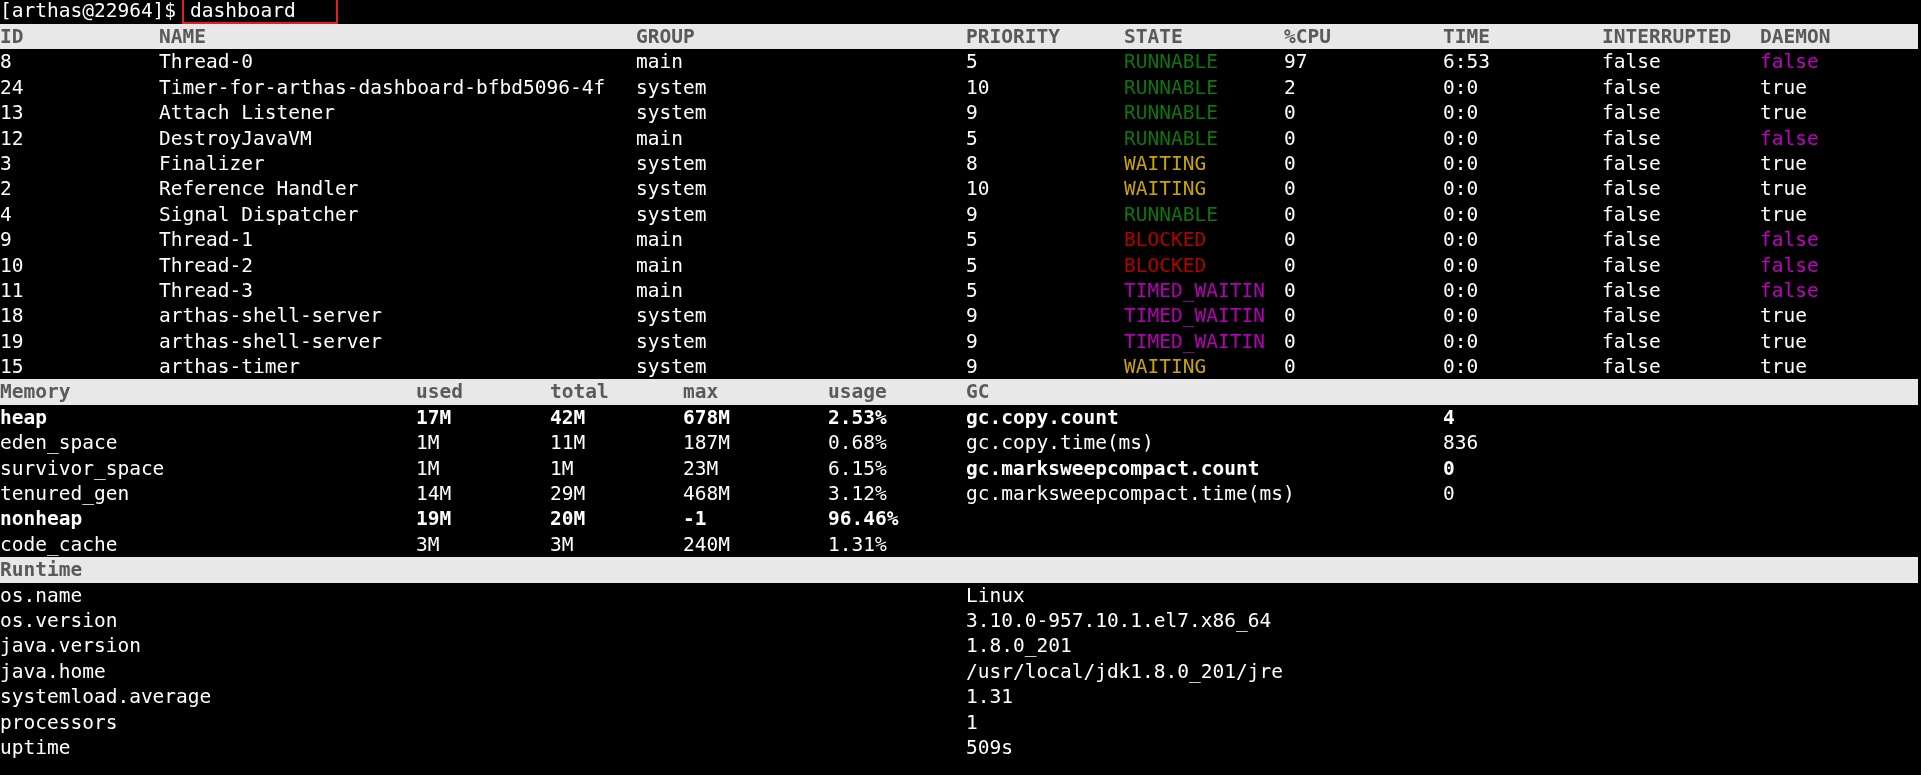 The height and width of the screenshot is (775, 1921). What do you see at coordinates (434, 519) in the screenshot?
I see `table-cell-text: 19M` at bounding box center [434, 519].